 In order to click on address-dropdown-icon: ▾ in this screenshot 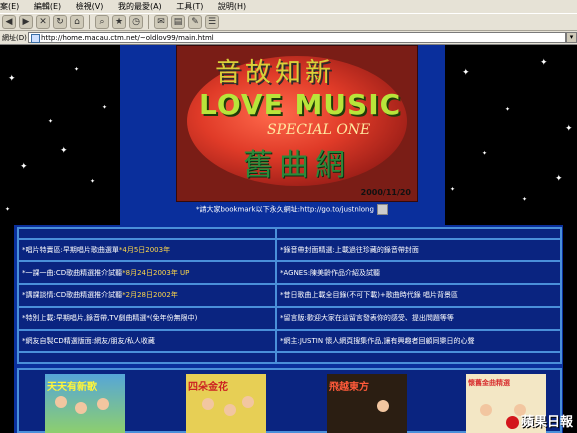, I will do `click(571, 37)`.